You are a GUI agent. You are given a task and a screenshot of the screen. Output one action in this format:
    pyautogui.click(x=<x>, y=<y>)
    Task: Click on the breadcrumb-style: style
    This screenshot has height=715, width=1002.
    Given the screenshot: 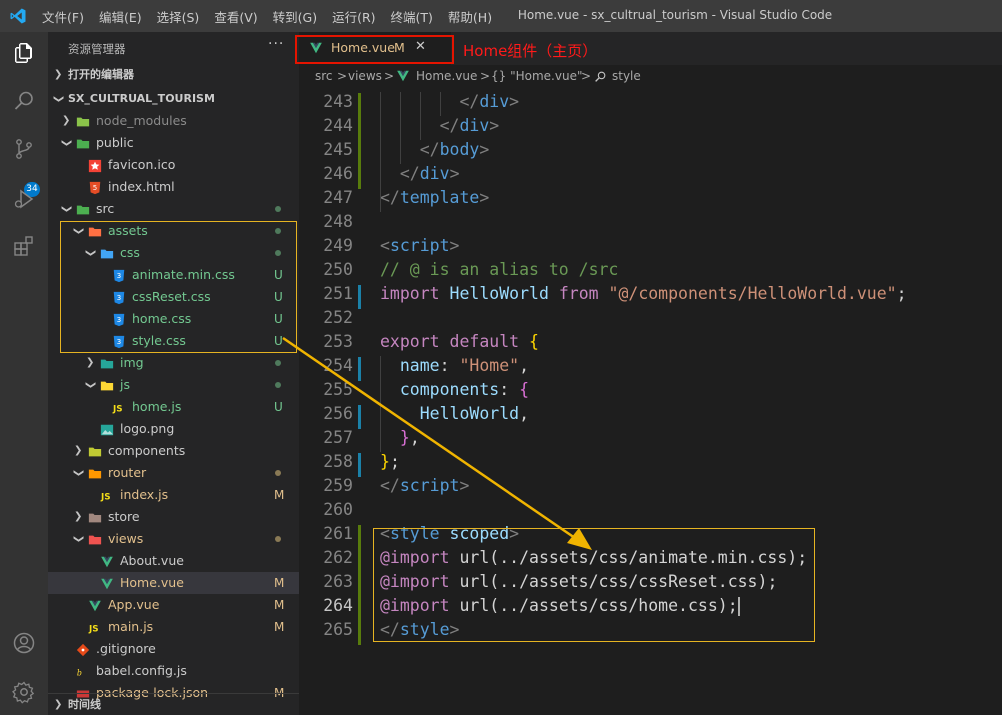 What is the action you would take?
    pyautogui.click(x=626, y=76)
    